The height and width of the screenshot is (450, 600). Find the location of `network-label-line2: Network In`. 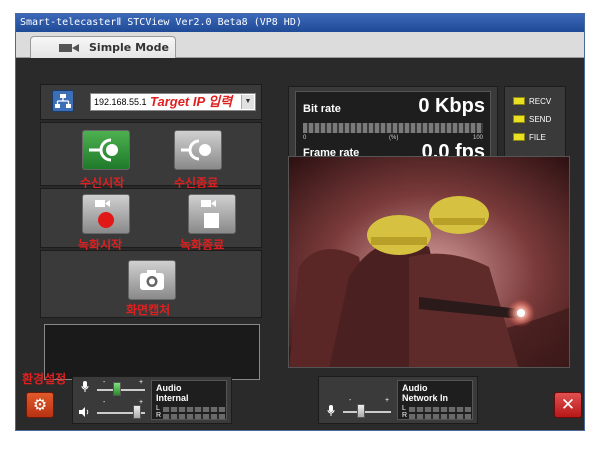

network-label-line2: Network In is located at coordinates (425, 398).